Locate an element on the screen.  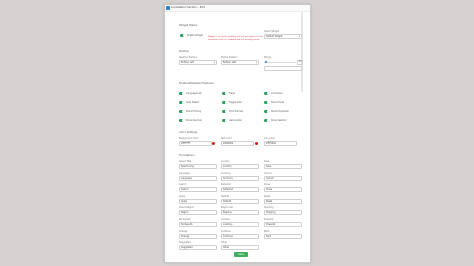
desktop-position-label: Desktop Position is located at coordinates (188, 57).